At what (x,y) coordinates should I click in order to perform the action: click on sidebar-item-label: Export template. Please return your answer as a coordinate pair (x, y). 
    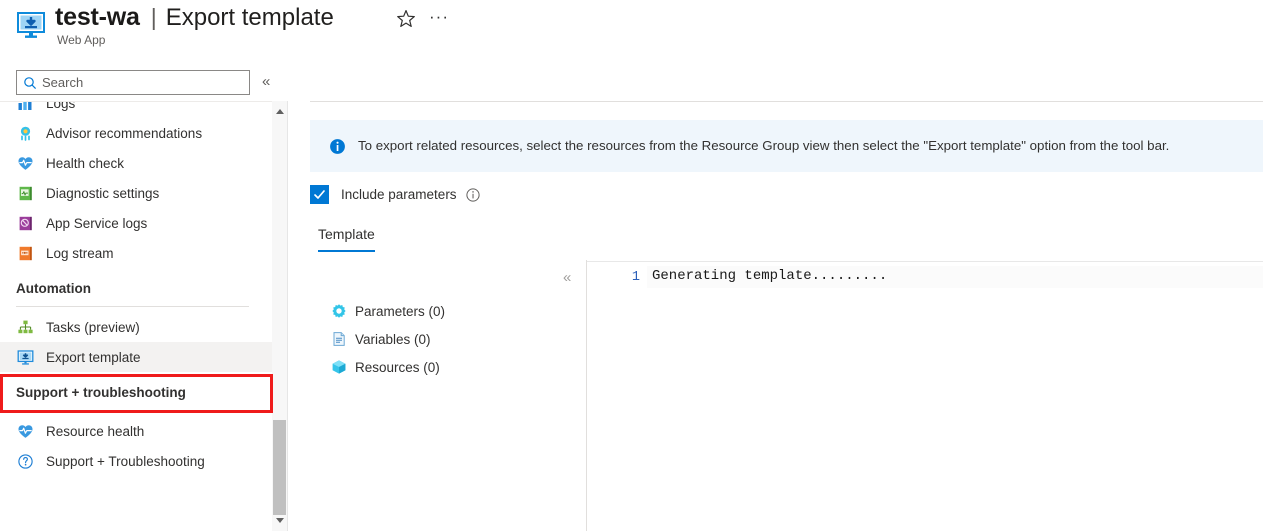
    Looking at the image, I should click on (93, 357).